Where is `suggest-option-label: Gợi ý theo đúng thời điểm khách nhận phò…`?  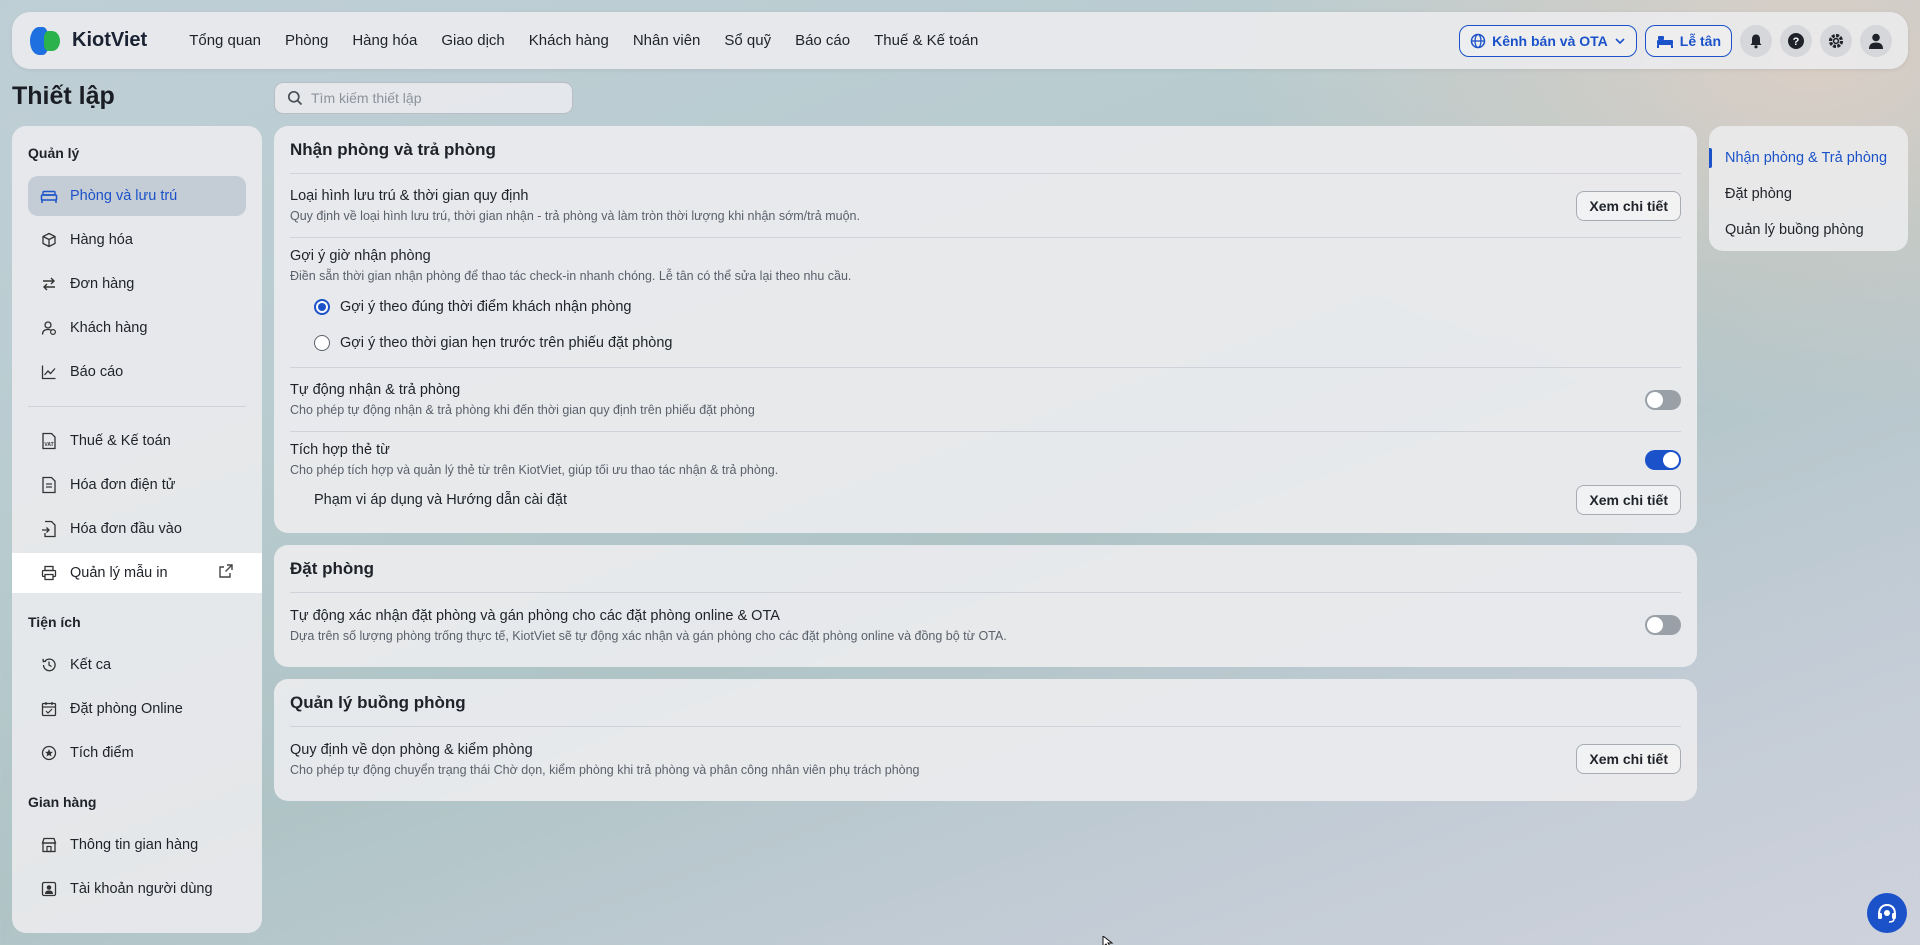 suggest-option-label: Gợi ý theo đúng thời điểm khách nhận phò… is located at coordinates (486, 307).